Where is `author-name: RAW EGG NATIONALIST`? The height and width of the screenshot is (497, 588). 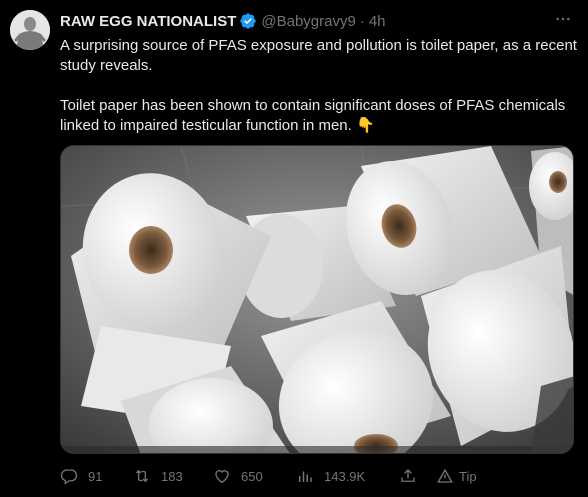 author-name: RAW EGG NATIONALIST is located at coordinates (148, 21).